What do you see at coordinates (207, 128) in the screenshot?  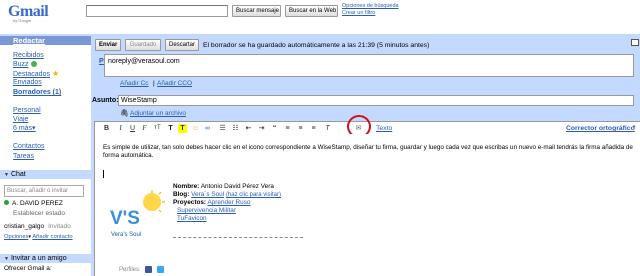 I see `link-icon: ∞` at bounding box center [207, 128].